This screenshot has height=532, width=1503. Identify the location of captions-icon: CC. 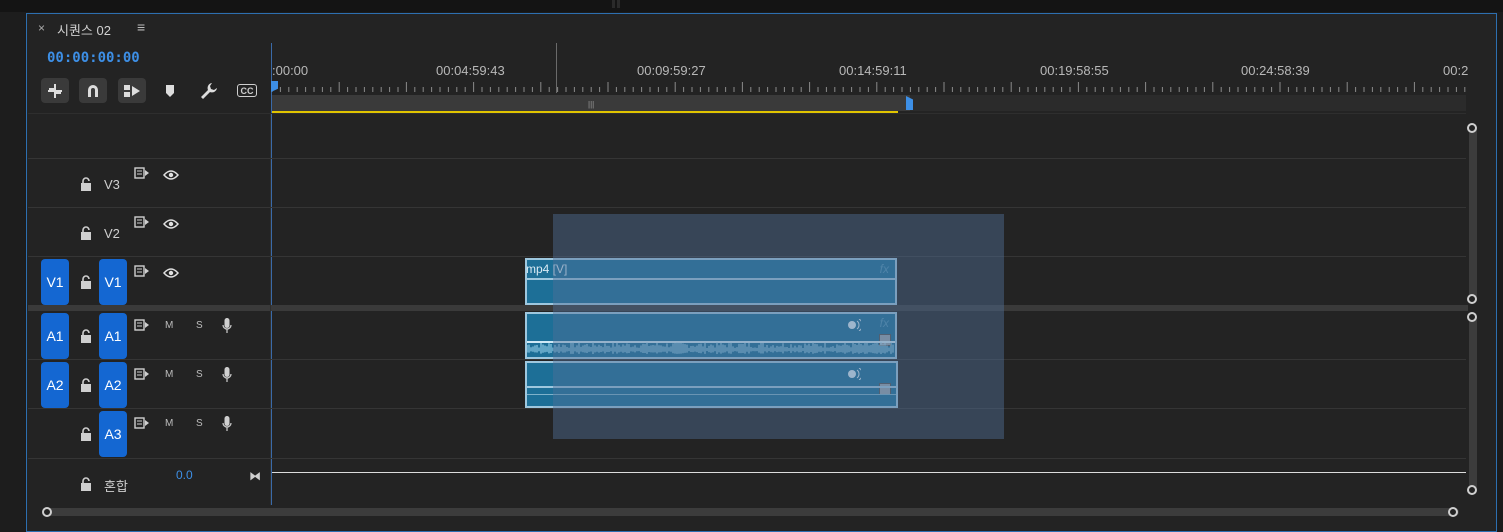
(247, 90).